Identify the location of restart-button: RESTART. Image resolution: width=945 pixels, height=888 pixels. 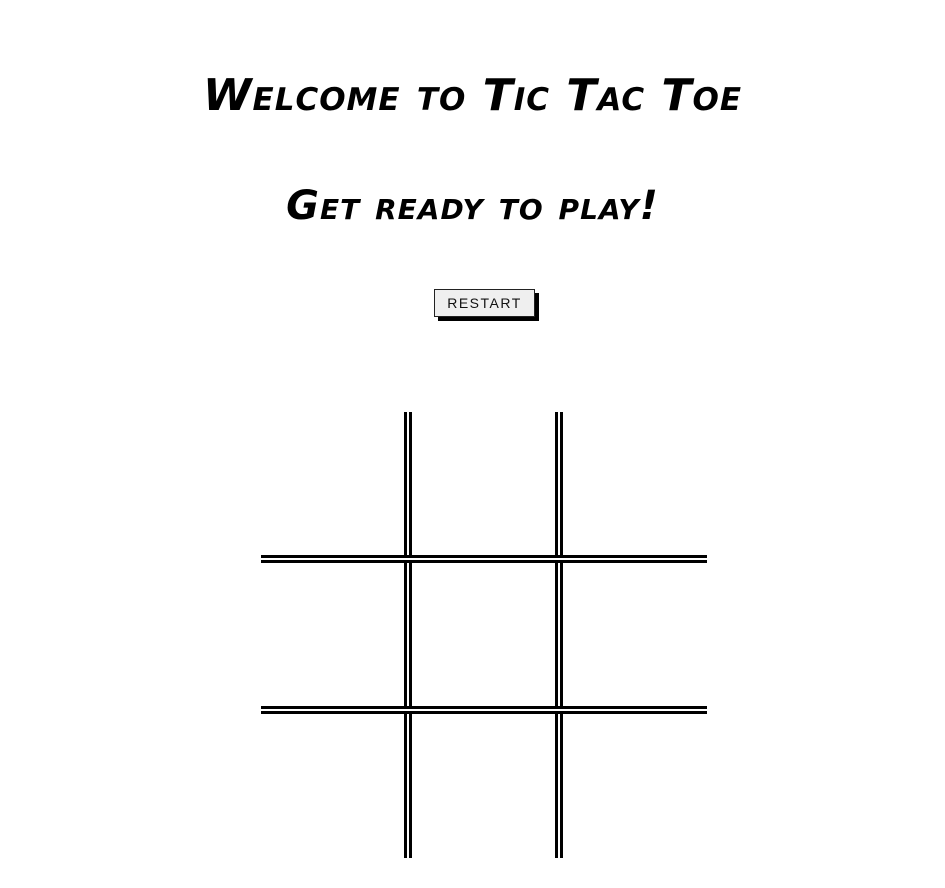
(484, 303).